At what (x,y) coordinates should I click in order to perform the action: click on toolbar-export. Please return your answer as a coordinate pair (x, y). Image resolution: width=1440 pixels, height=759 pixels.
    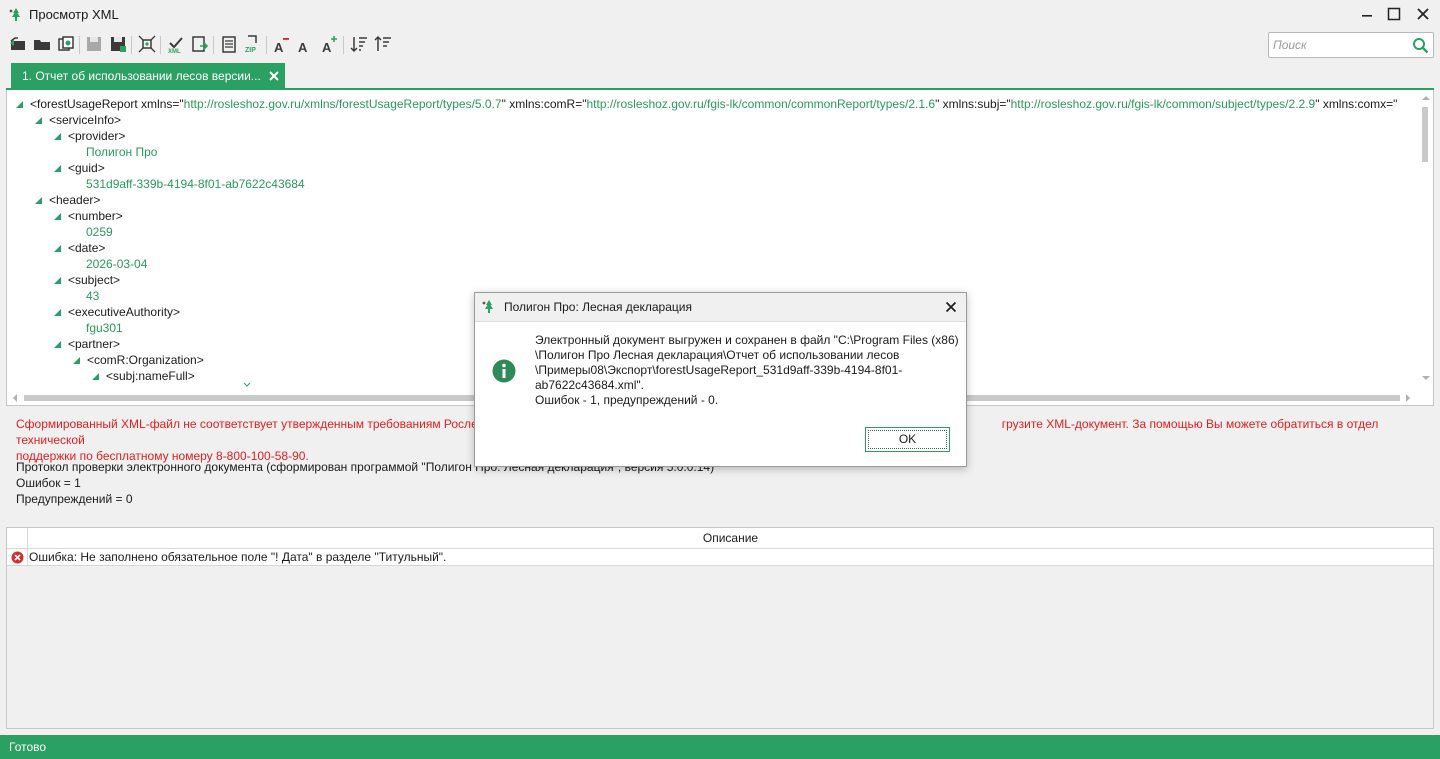
    Looking at the image, I should click on (200, 44).